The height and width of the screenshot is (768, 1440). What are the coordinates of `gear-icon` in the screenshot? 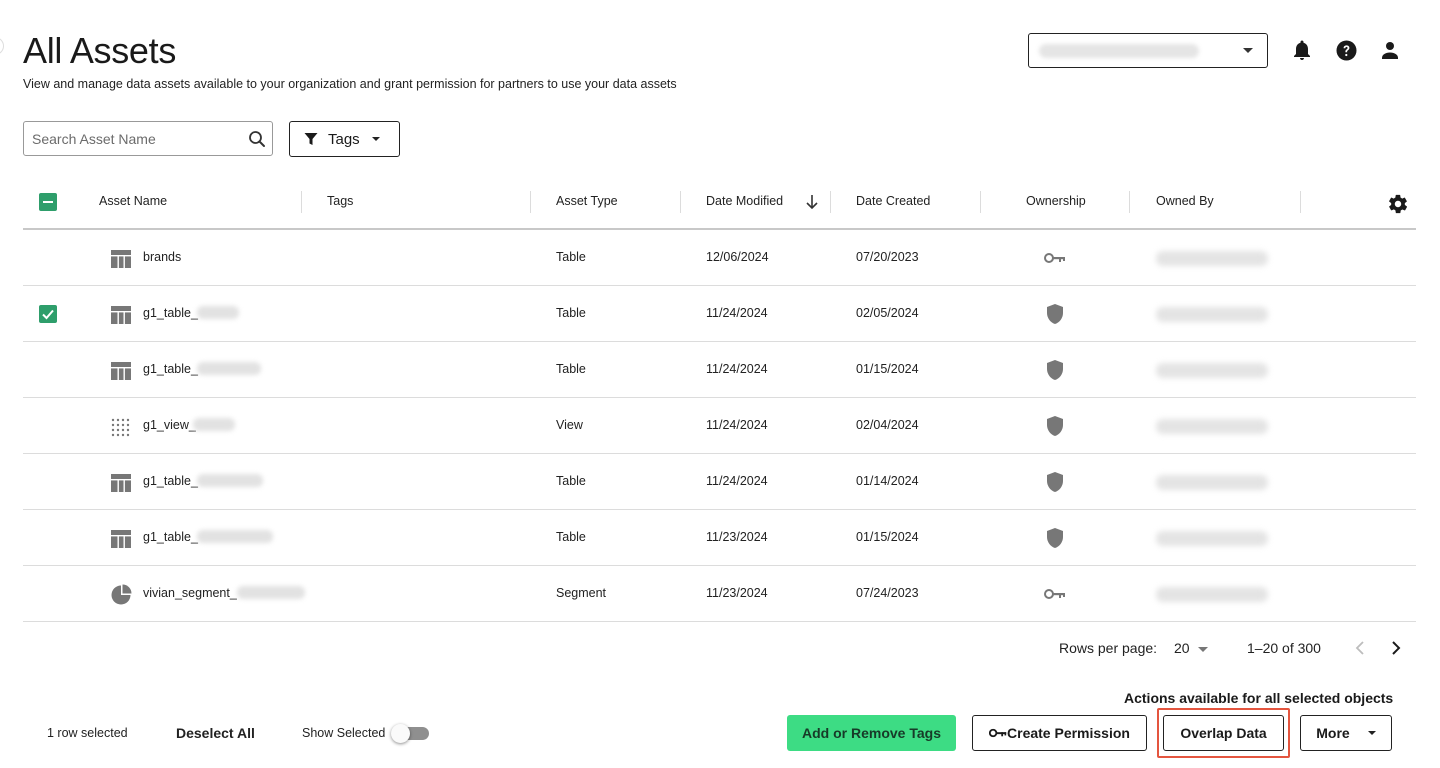 It's located at (1398, 204).